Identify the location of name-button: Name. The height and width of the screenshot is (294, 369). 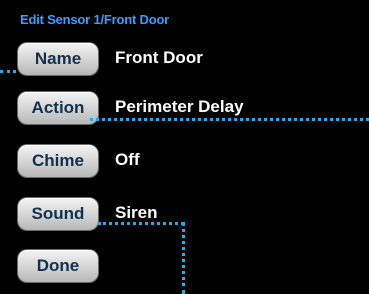
(58, 59).